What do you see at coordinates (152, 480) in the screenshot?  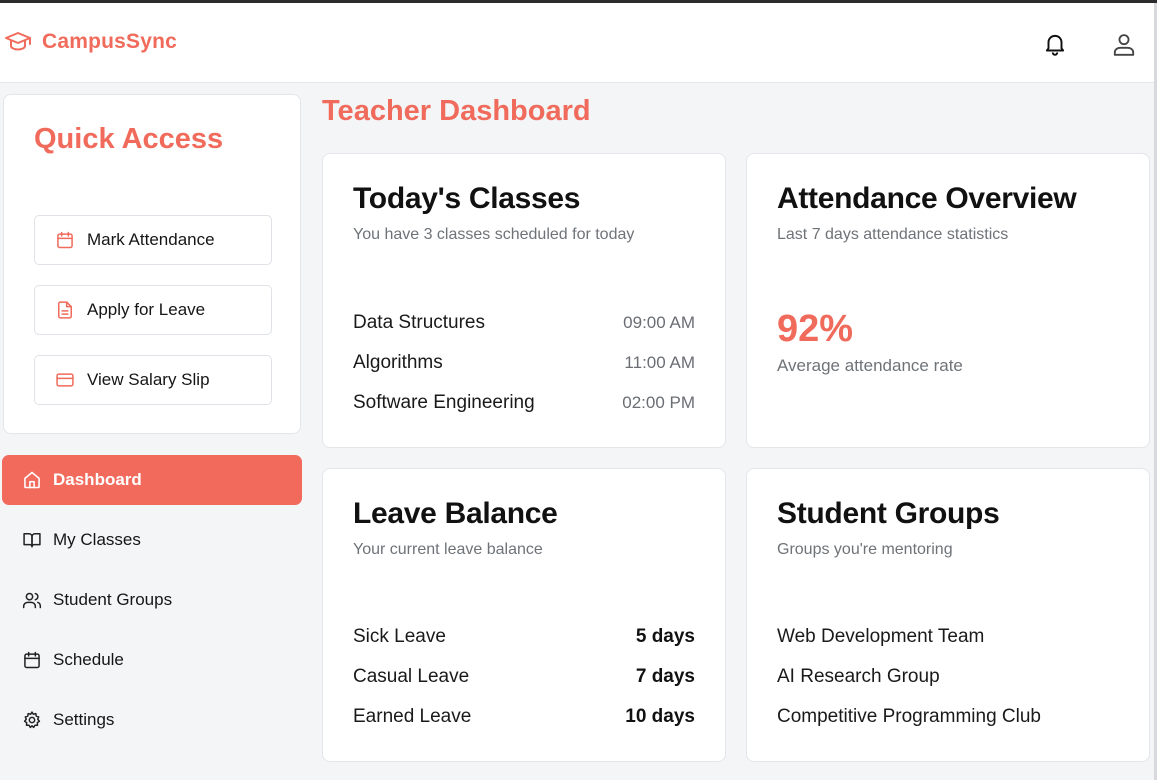 I see `sidebar-item-dashboard: Dashboard` at bounding box center [152, 480].